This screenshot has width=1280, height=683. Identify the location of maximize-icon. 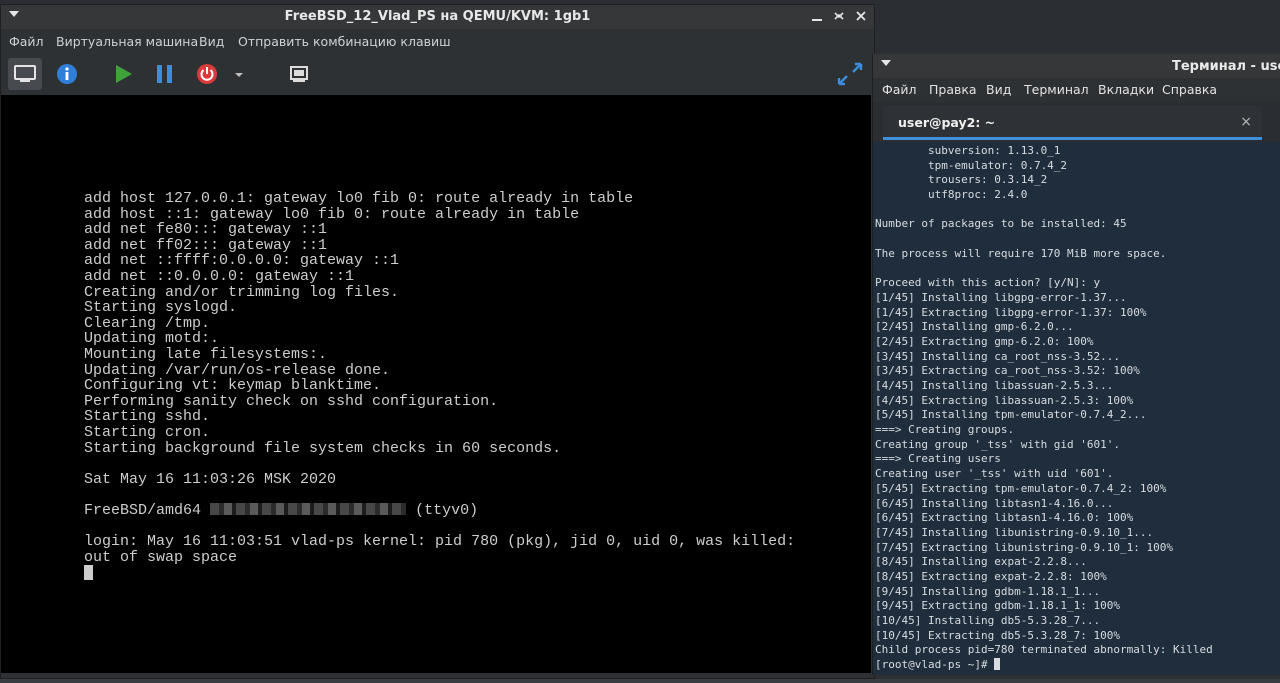
(839, 16).